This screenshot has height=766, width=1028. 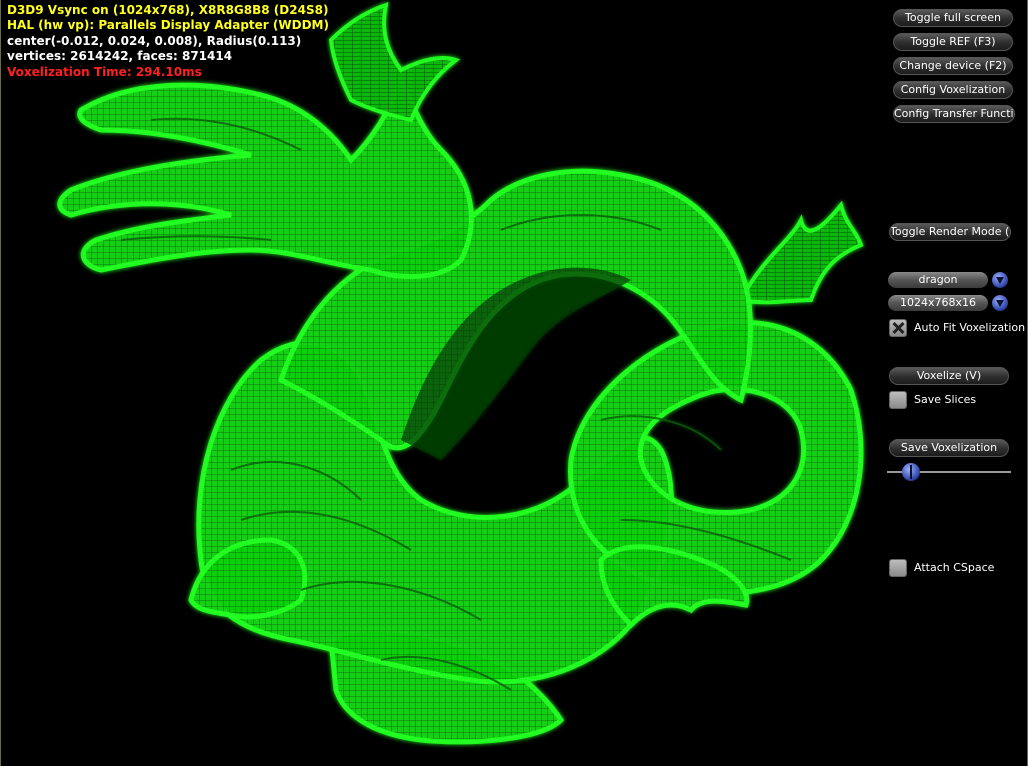 What do you see at coordinates (938, 280) in the screenshot?
I see `model-select-value: dragon` at bounding box center [938, 280].